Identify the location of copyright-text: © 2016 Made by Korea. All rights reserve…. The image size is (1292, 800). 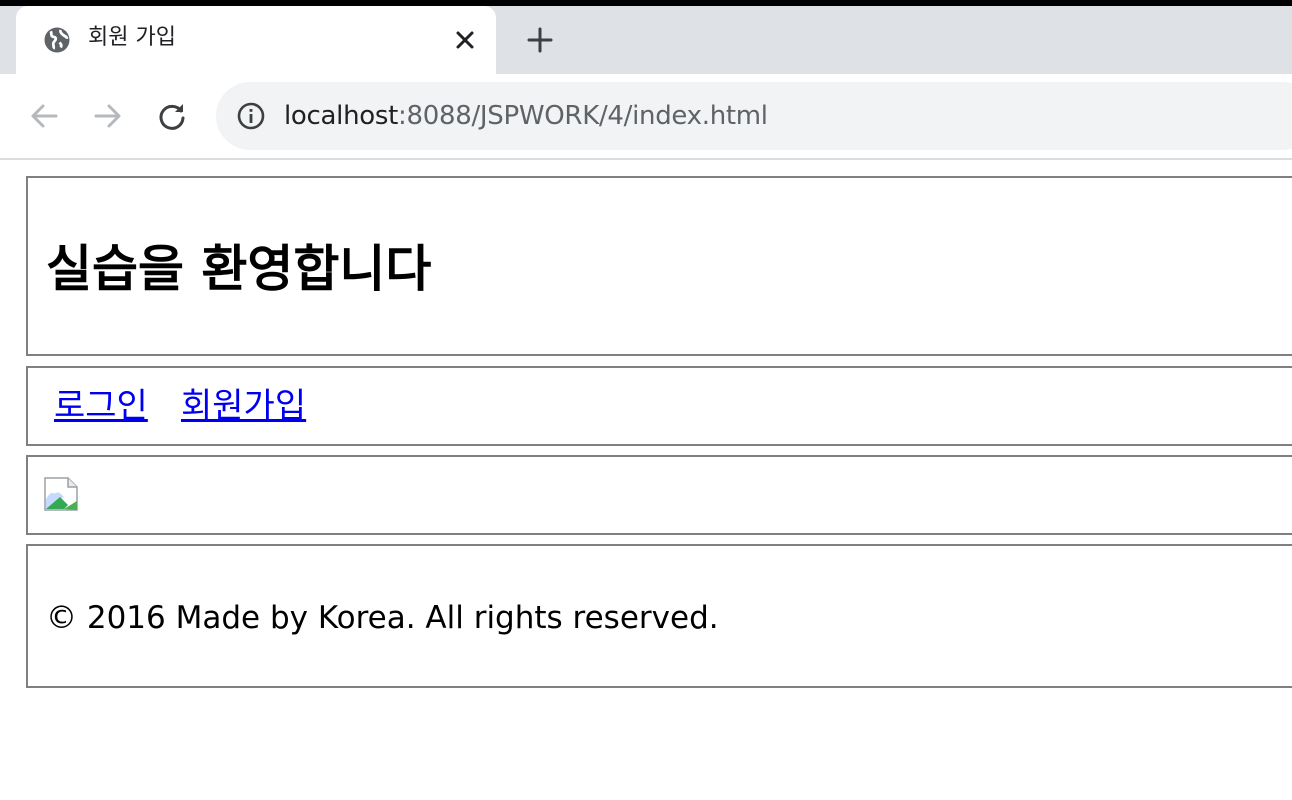
(382, 618).